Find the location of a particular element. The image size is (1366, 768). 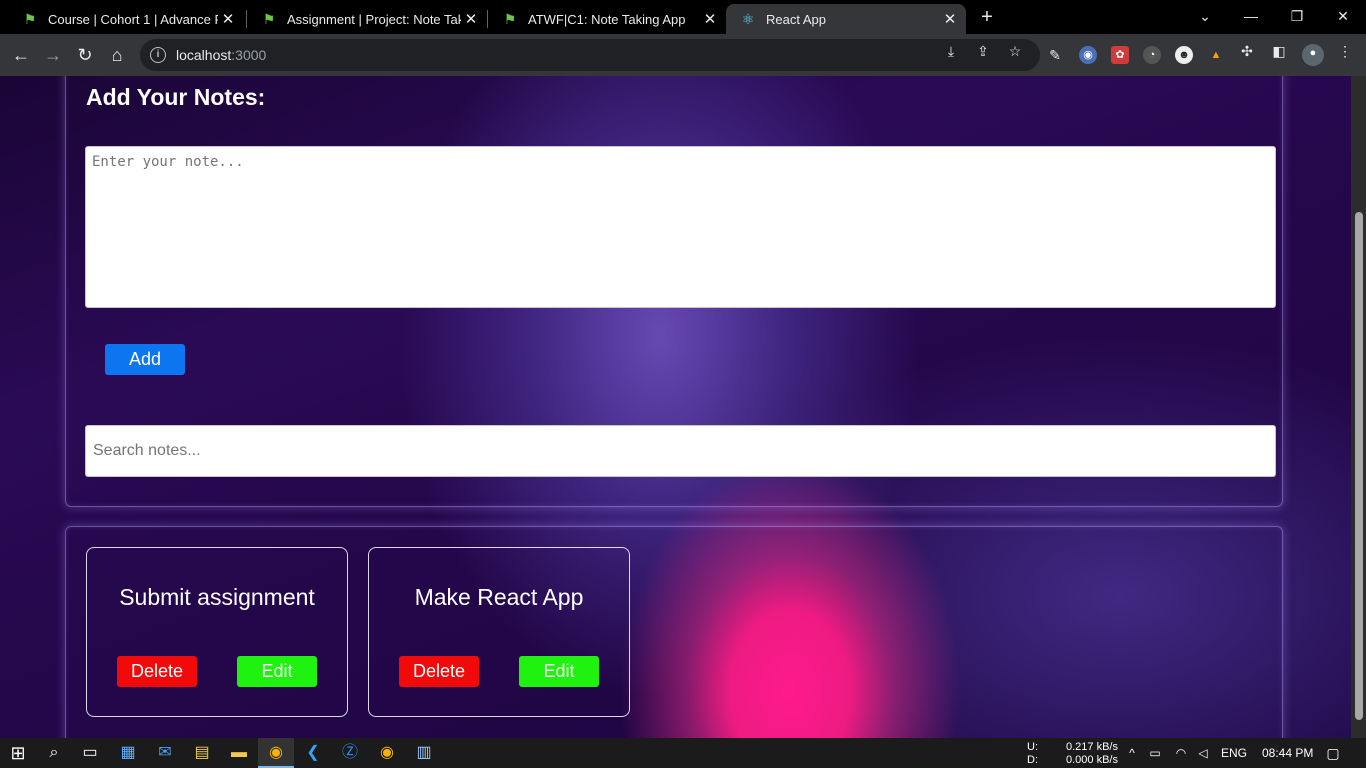

back-icon: ← is located at coordinates (21, 55).